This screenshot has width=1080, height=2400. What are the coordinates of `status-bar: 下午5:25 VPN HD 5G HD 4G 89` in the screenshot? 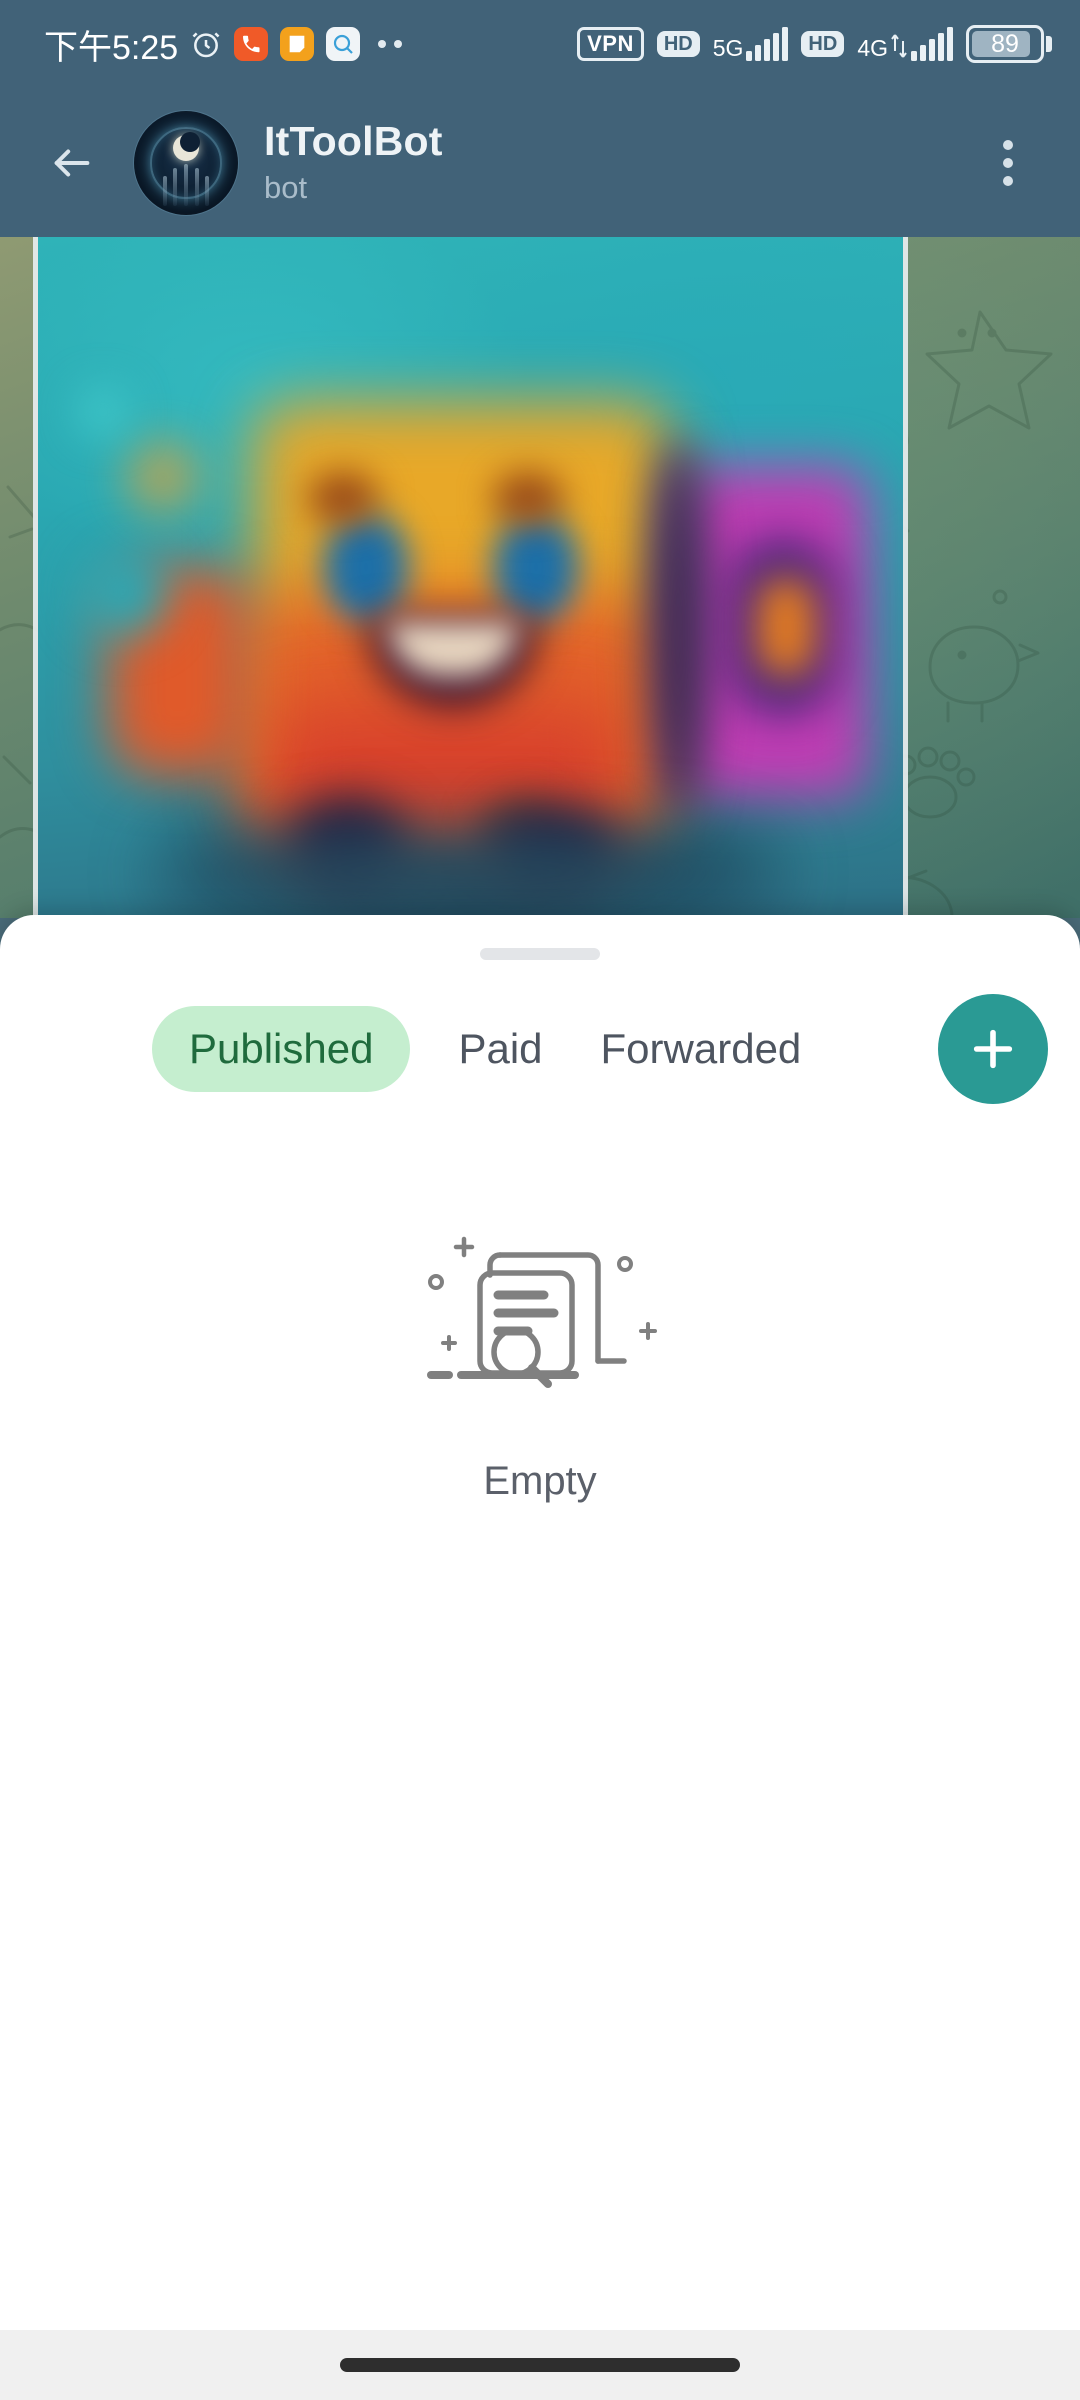 It's located at (540, 44).